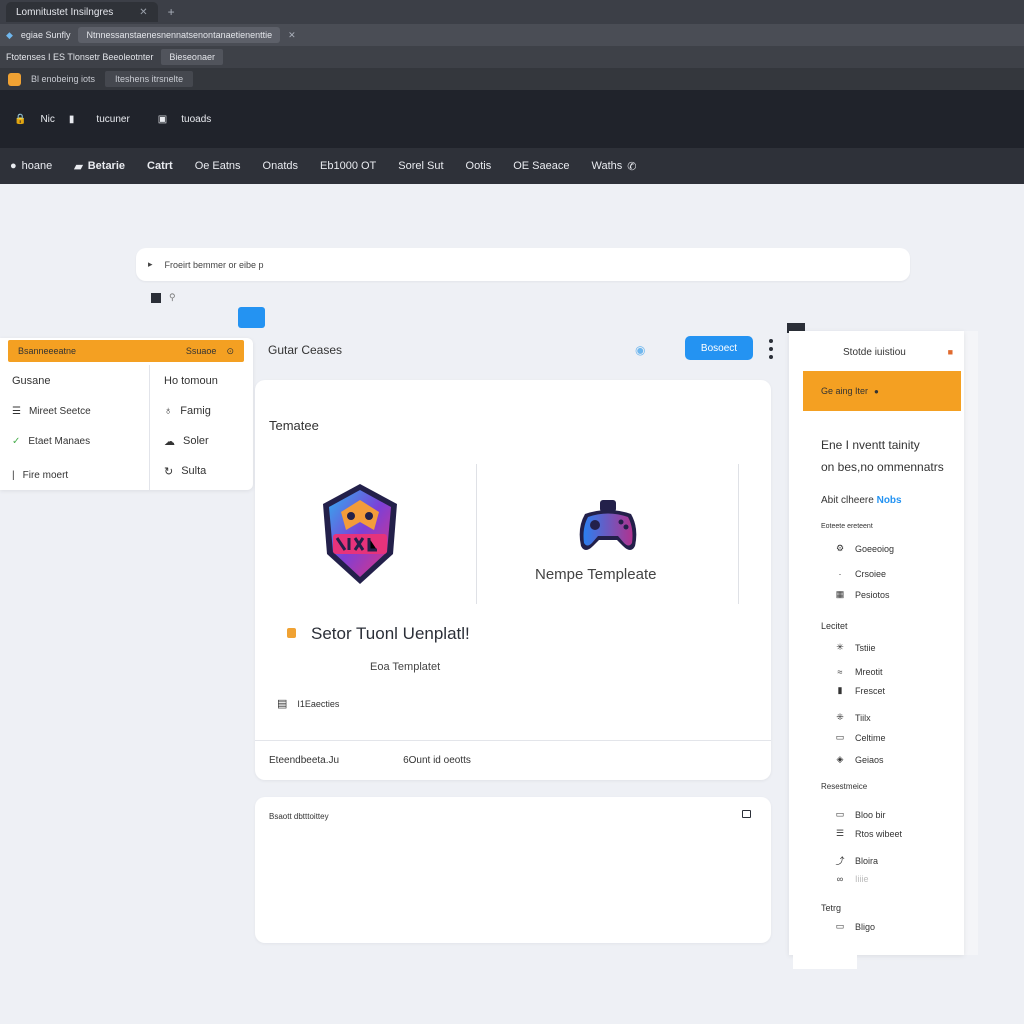  Describe the element at coordinates (112, 119) in the screenshot. I see `user-label: tucuner` at that location.